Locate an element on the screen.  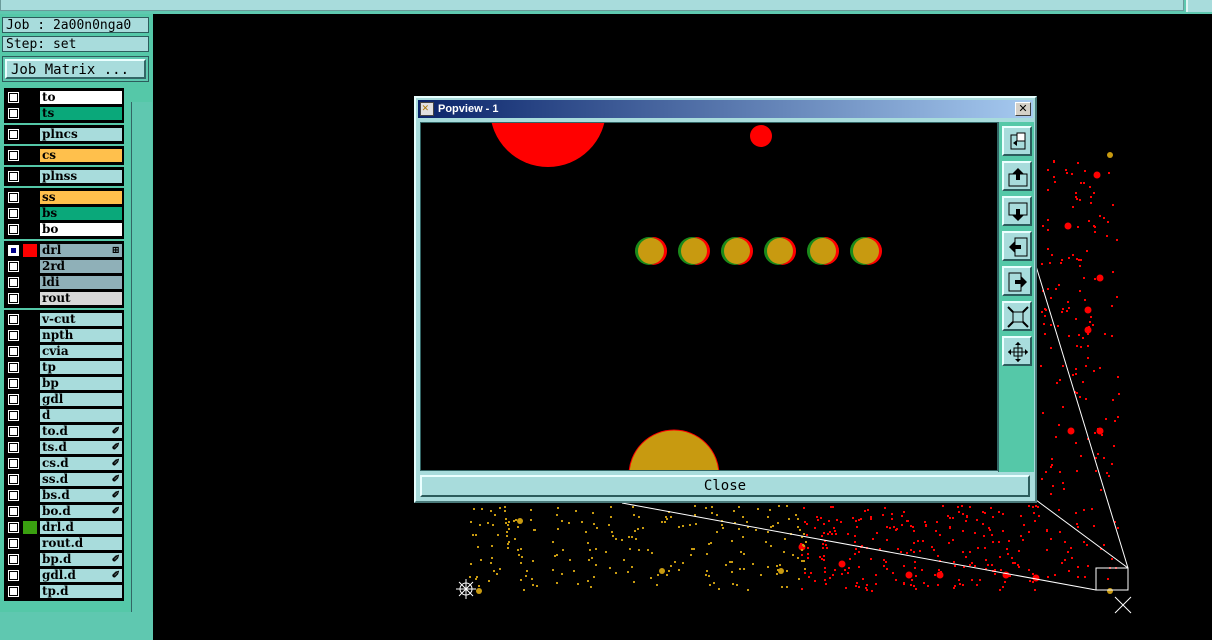
layer-row-bo.d: bo.d ✐ is located at coordinates (65, 511).